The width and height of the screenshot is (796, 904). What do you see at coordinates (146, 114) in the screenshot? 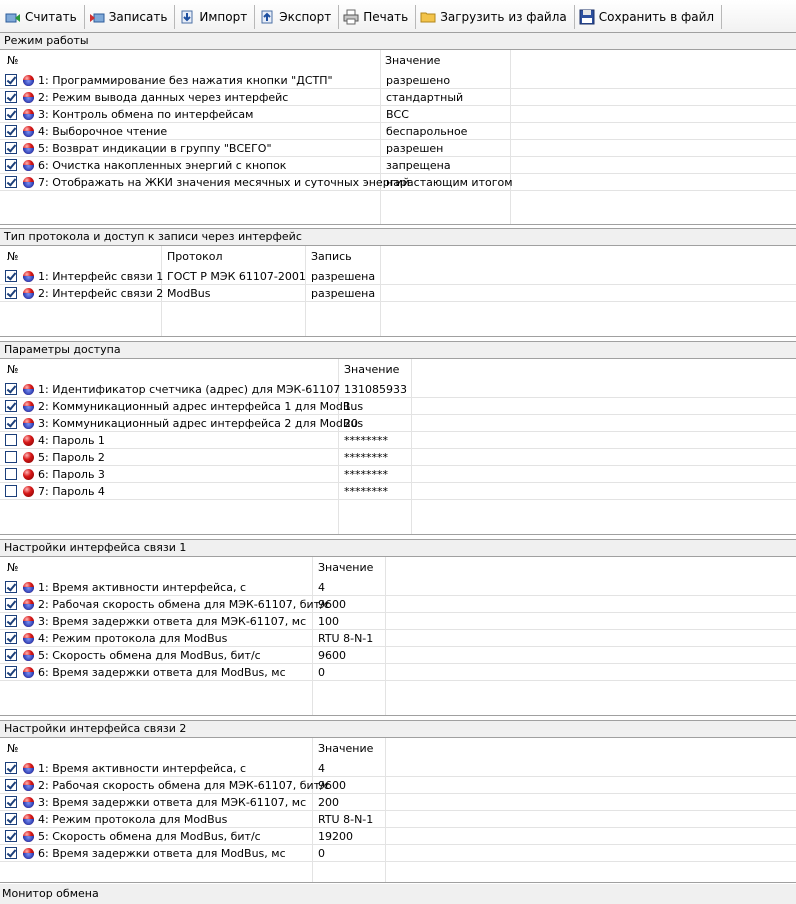
I see `row-label: 3: Контроль обмена по интерфейсам` at bounding box center [146, 114].